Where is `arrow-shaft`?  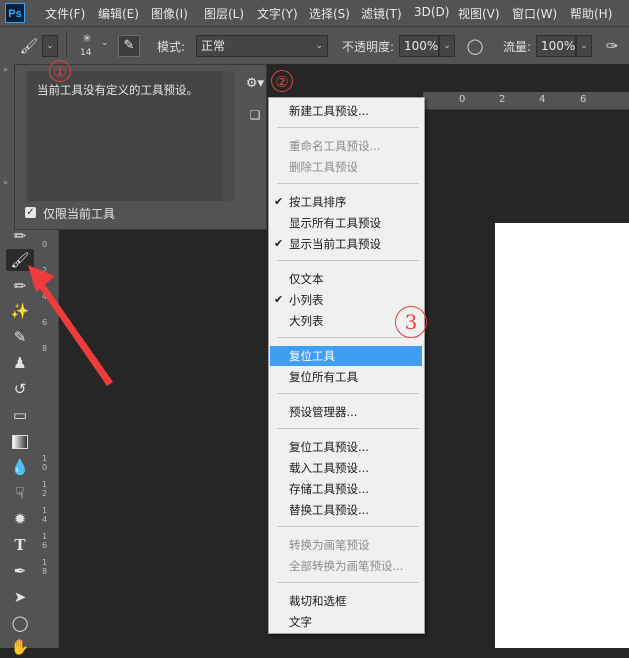 arrow-shaft is located at coordinates (74, 332).